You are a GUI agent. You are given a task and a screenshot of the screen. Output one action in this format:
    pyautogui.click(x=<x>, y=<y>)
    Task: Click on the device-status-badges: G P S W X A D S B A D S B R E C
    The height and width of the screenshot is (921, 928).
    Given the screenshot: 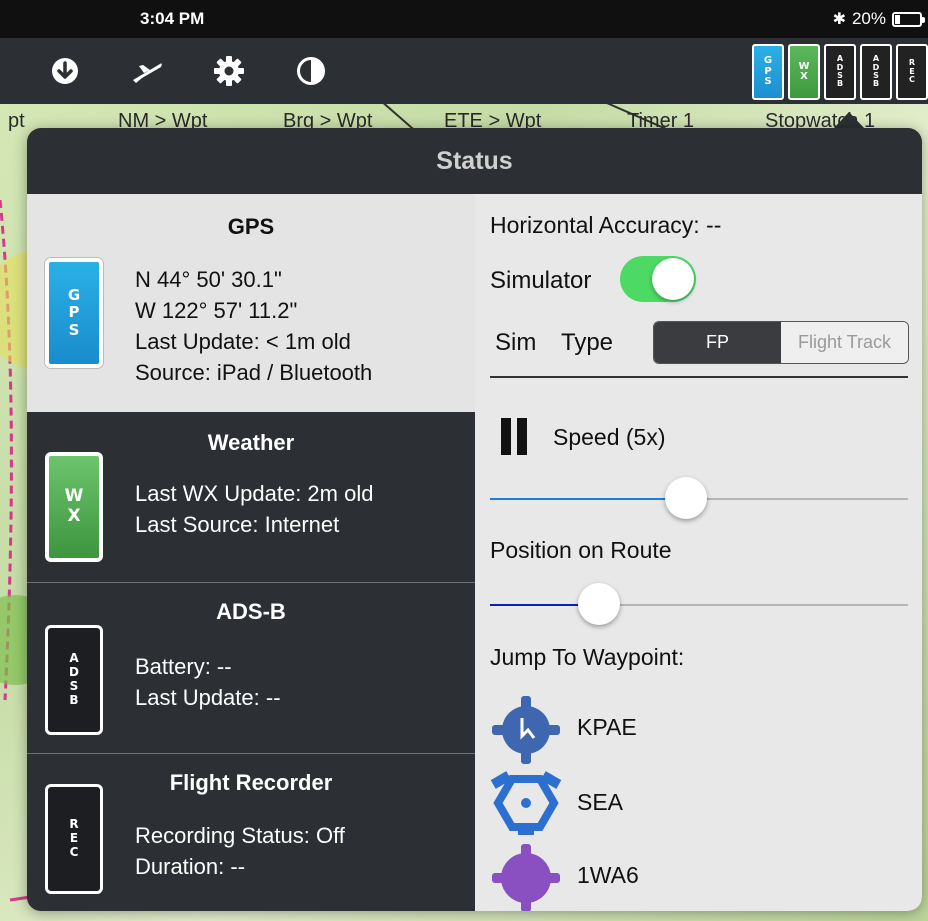 What is the action you would take?
    pyautogui.click(x=840, y=72)
    